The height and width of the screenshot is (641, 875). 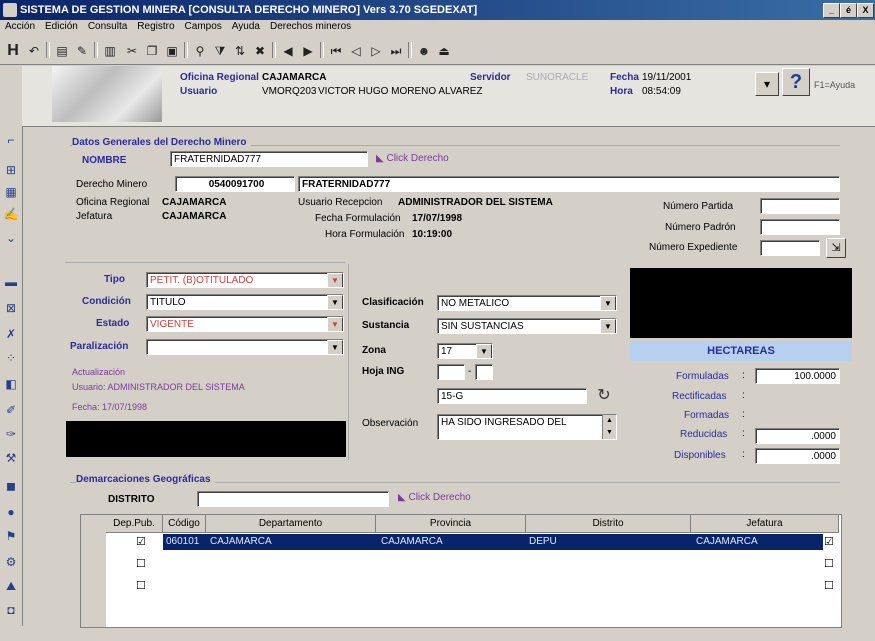 What do you see at coordinates (829, 585) in the screenshot?
I see `jefatura-checkbox-3: ☐` at bounding box center [829, 585].